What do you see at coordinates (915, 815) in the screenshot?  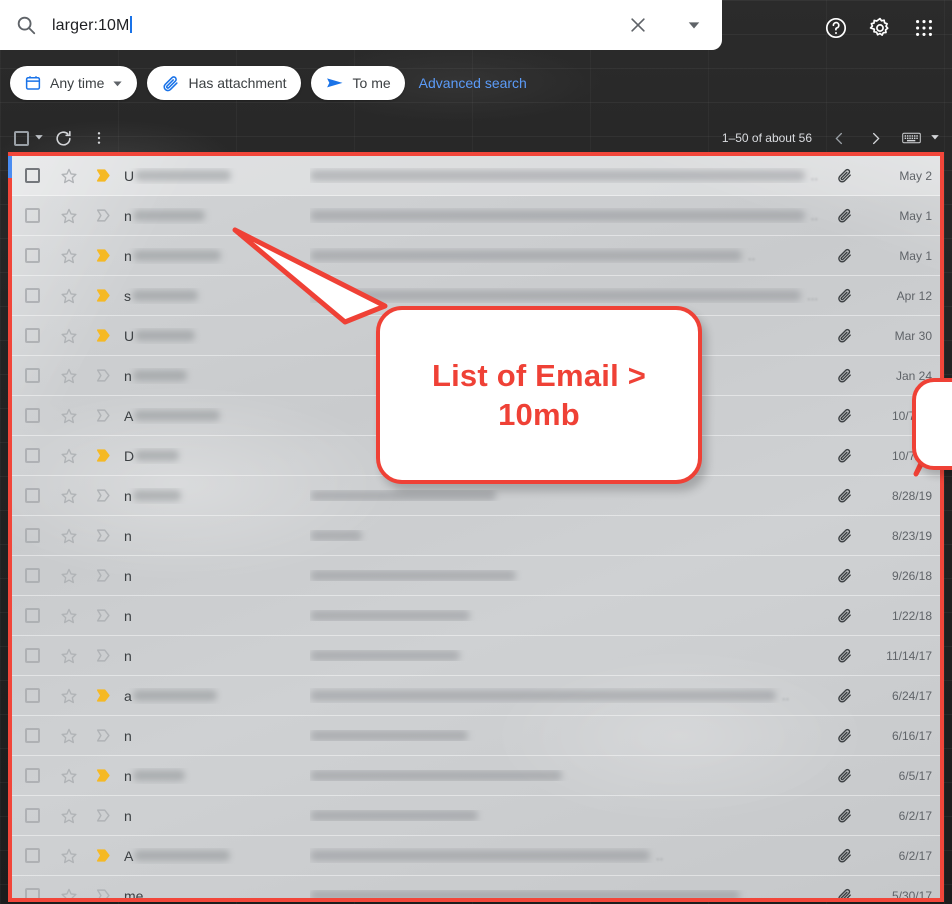 I see `email-date: 6/2/17` at bounding box center [915, 815].